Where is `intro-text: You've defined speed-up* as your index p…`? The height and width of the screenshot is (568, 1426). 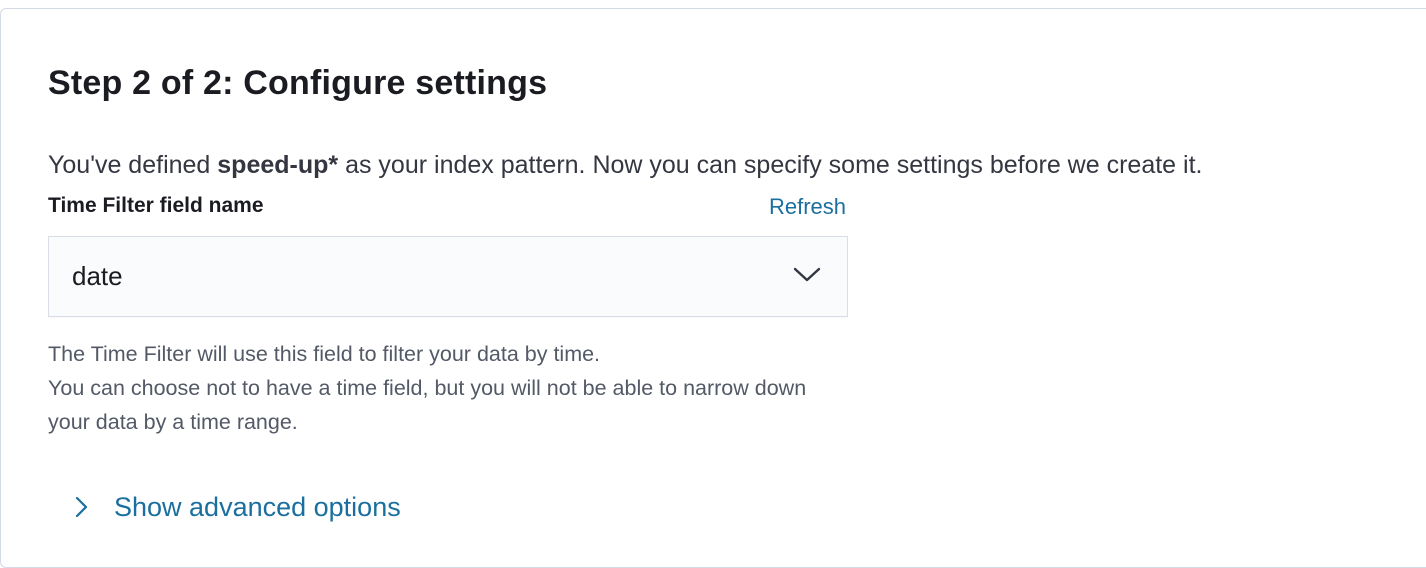
intro-text: You've defined speed-up* as your index p… is located at coordinates (625, 165).